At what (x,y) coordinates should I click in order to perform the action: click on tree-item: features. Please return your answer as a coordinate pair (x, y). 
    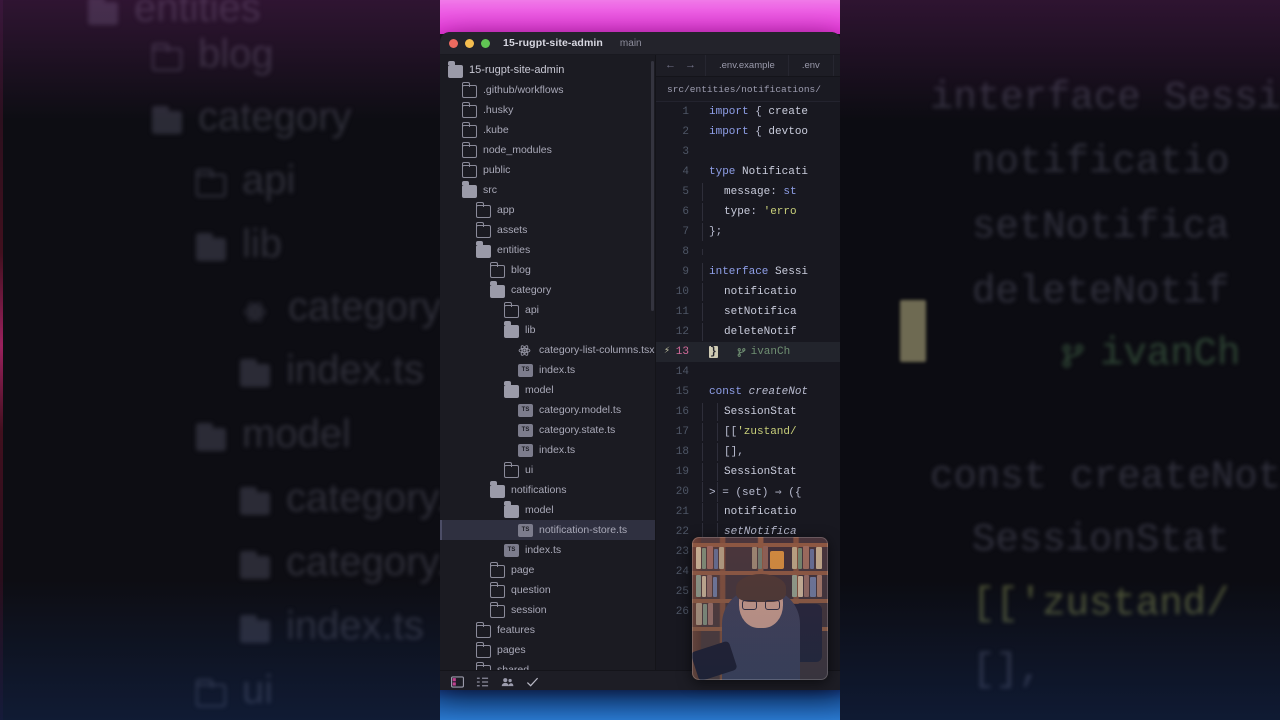
    Looking at the image, I should click on (547, 630).